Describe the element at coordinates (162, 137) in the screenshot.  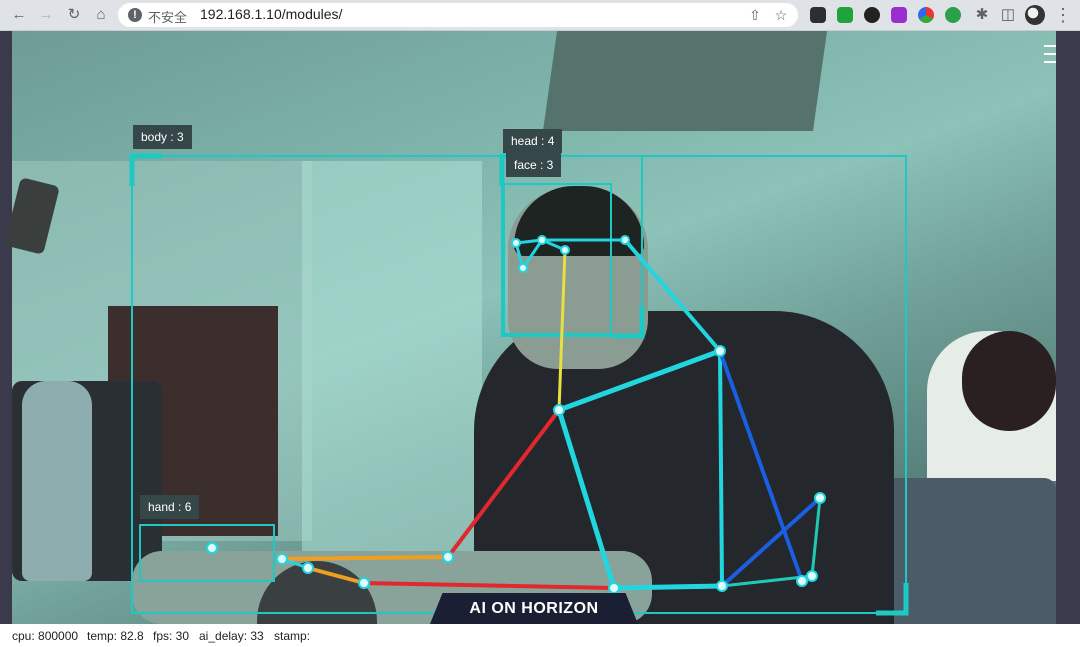
I see `body-label: body : 3` at that location.